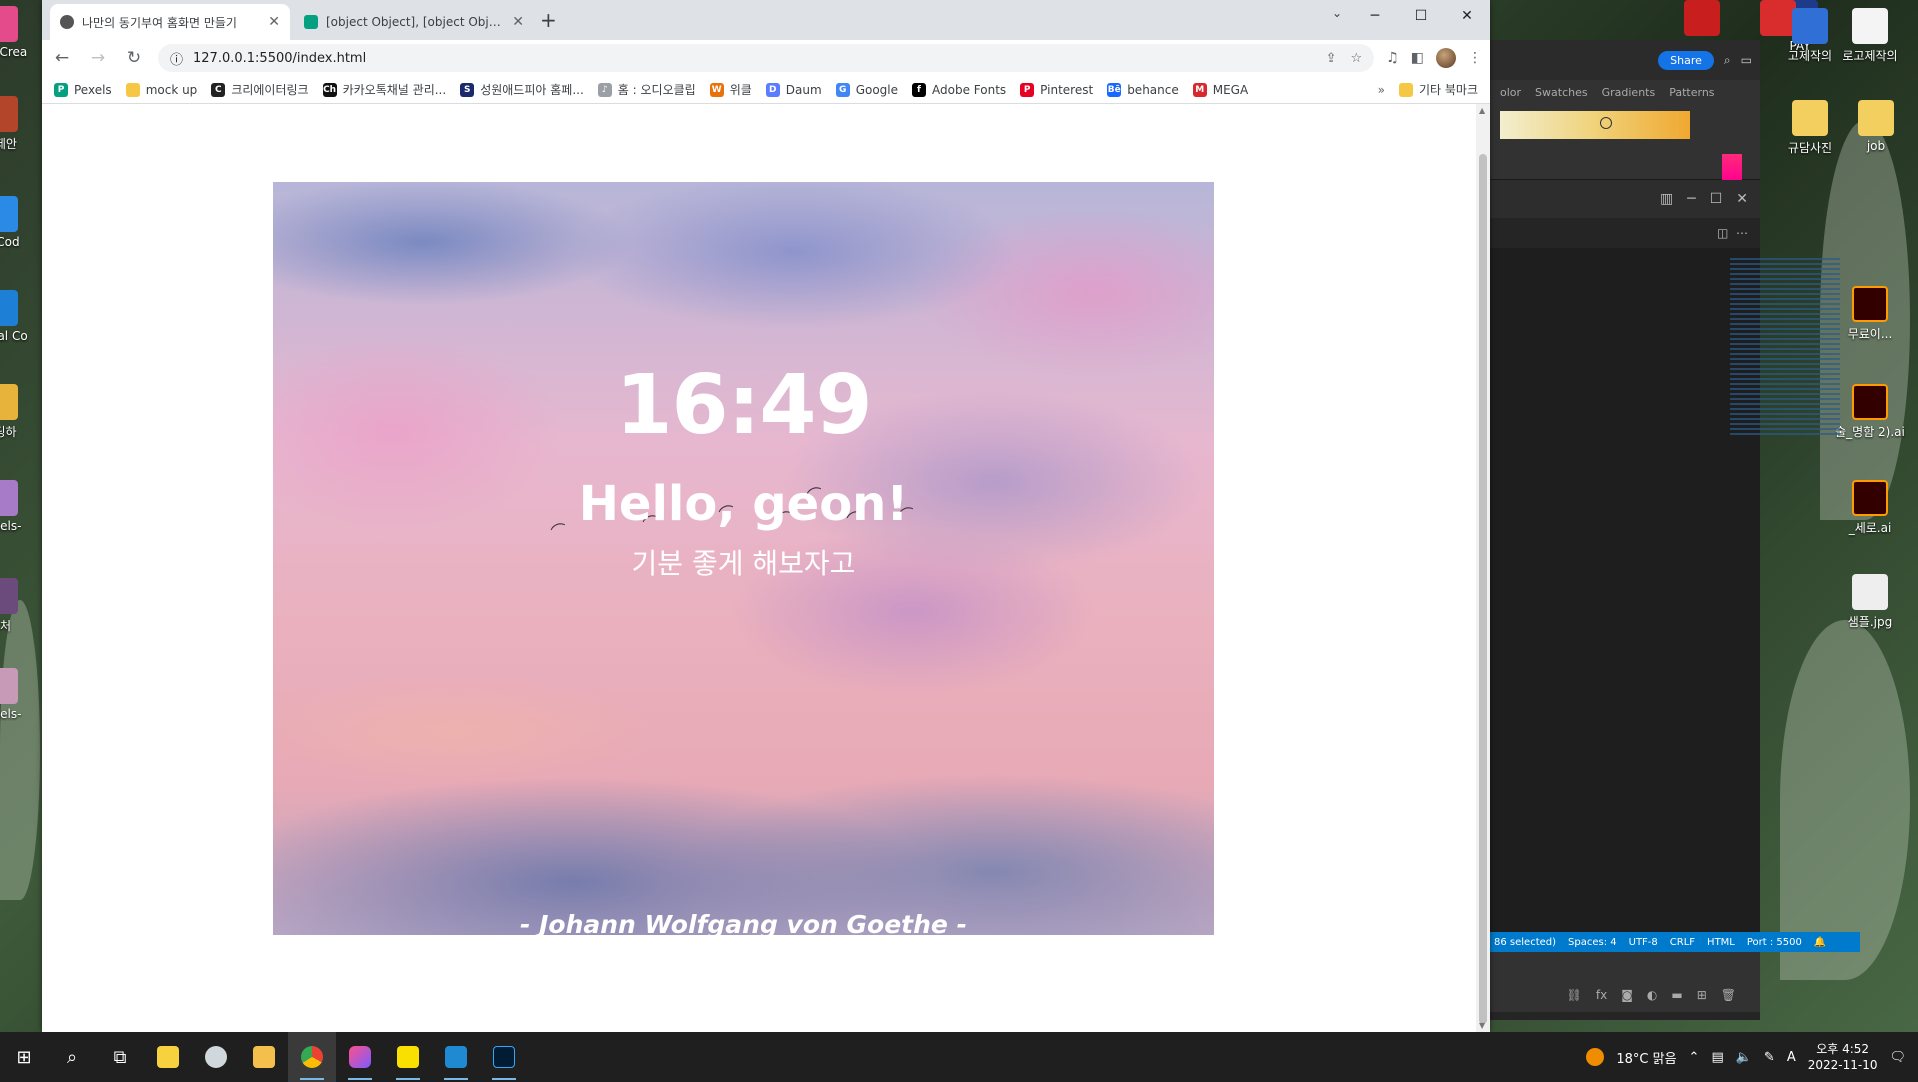  What do you see at coordinates (134, 58) in the screenshot?
I see `reload-icon: ↻` at bounding box center [134, 58].